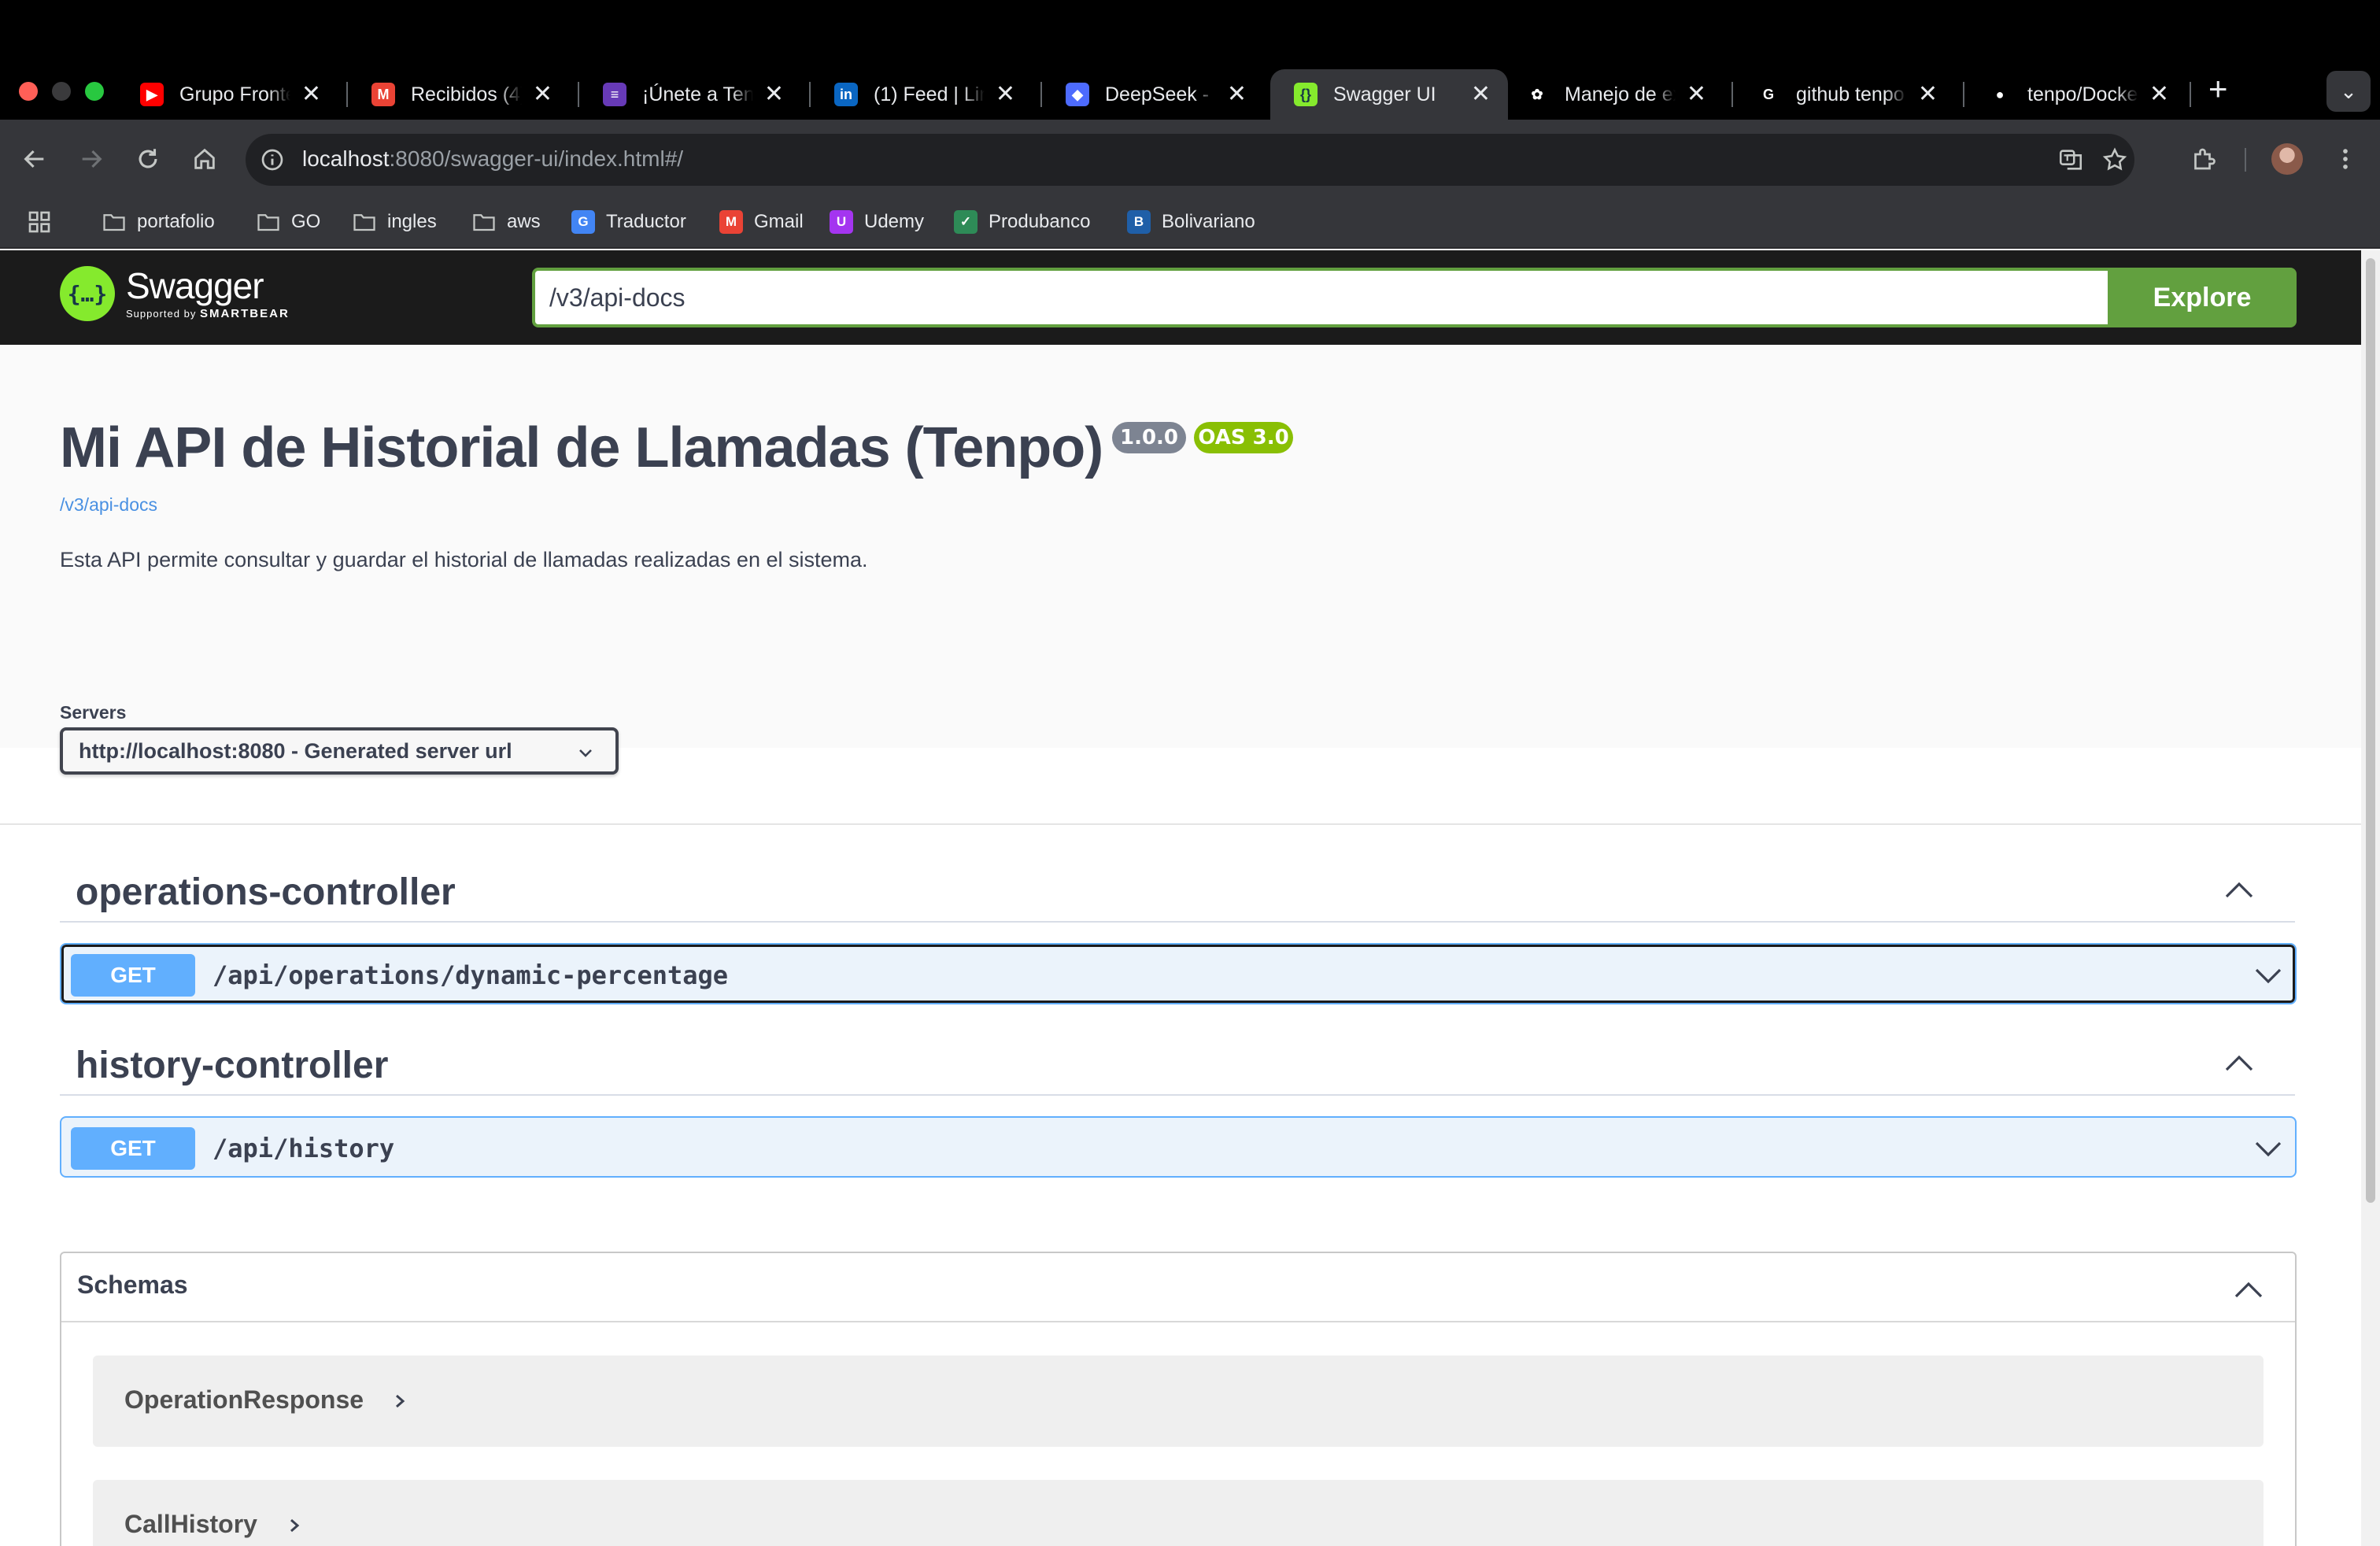 Image resolution: width=2380 pixels, height=1546 pixels. I want to click on bookmark-label: Bolivariano, so click(1208, 221).